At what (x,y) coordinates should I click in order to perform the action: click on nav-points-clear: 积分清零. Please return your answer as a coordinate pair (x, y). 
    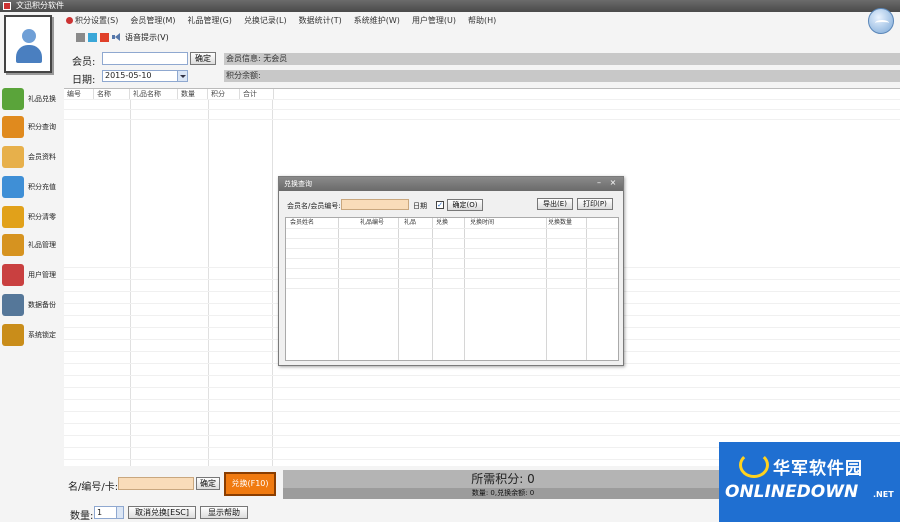
    Looking at the image, I should click on (33, 217).